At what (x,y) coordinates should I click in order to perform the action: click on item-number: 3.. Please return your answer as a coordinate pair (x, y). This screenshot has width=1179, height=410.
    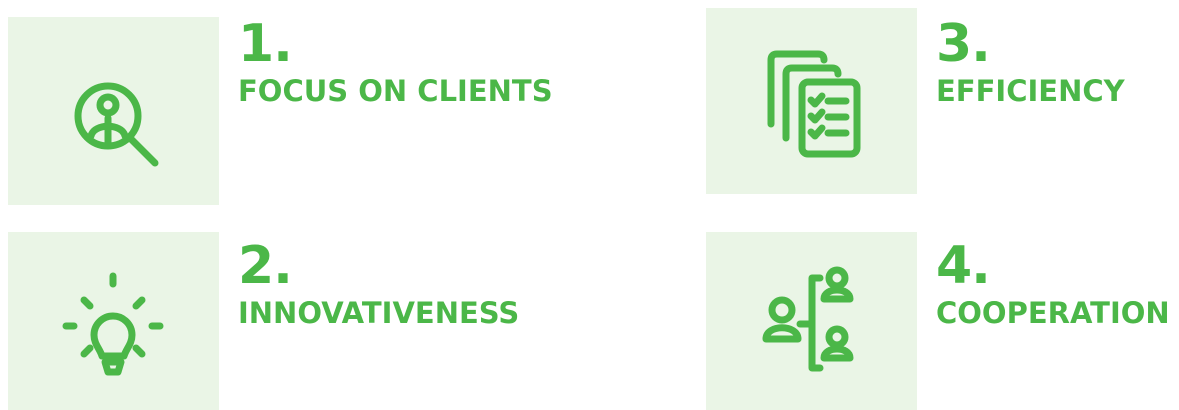
    Looking at the image, I should click on (963, 44).